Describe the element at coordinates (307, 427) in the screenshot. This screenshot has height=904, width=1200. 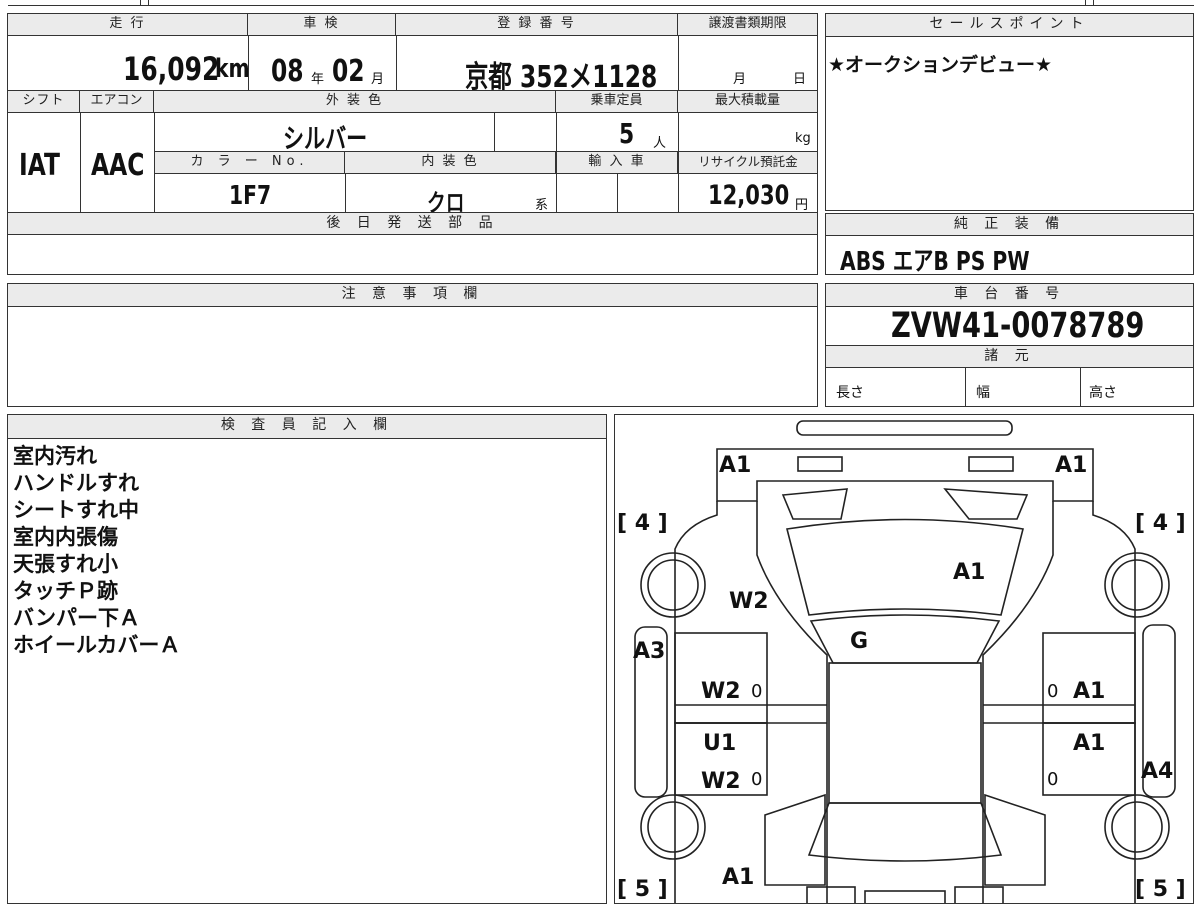
I see `inspector-label: 検 査 員 記 入 欄` at that location.